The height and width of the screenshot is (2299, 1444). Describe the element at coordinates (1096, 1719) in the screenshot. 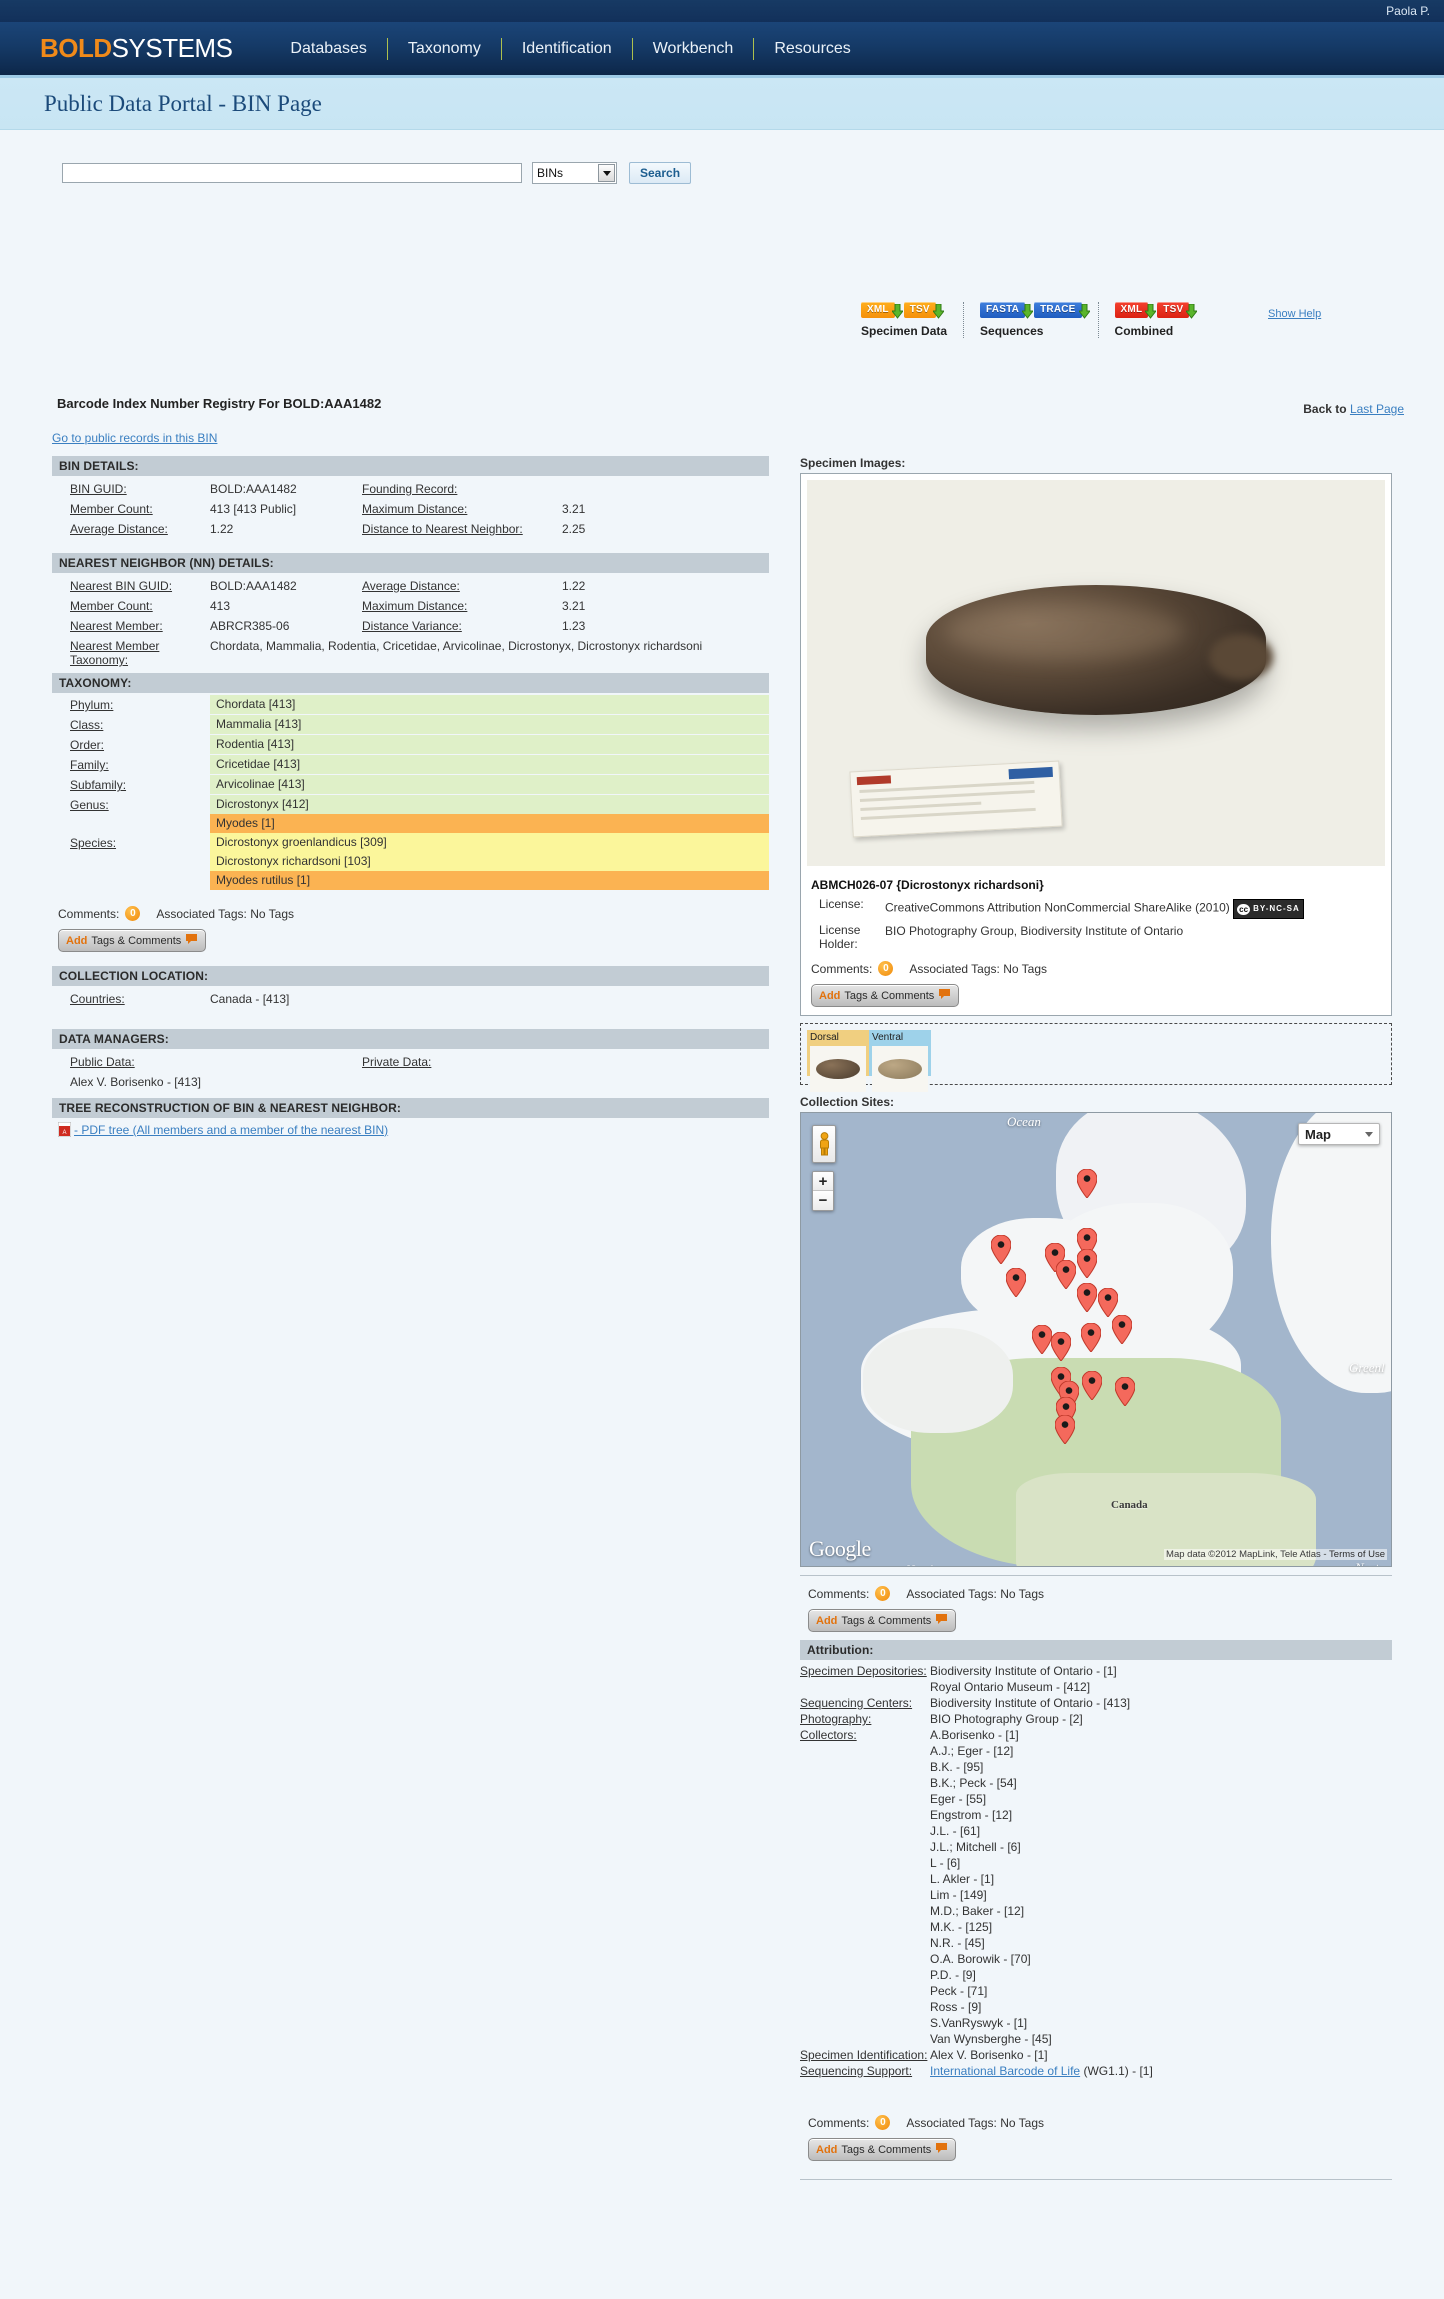

I see `attribution-row-photography: Photography: BIO Photography Group - [2]` at that location.